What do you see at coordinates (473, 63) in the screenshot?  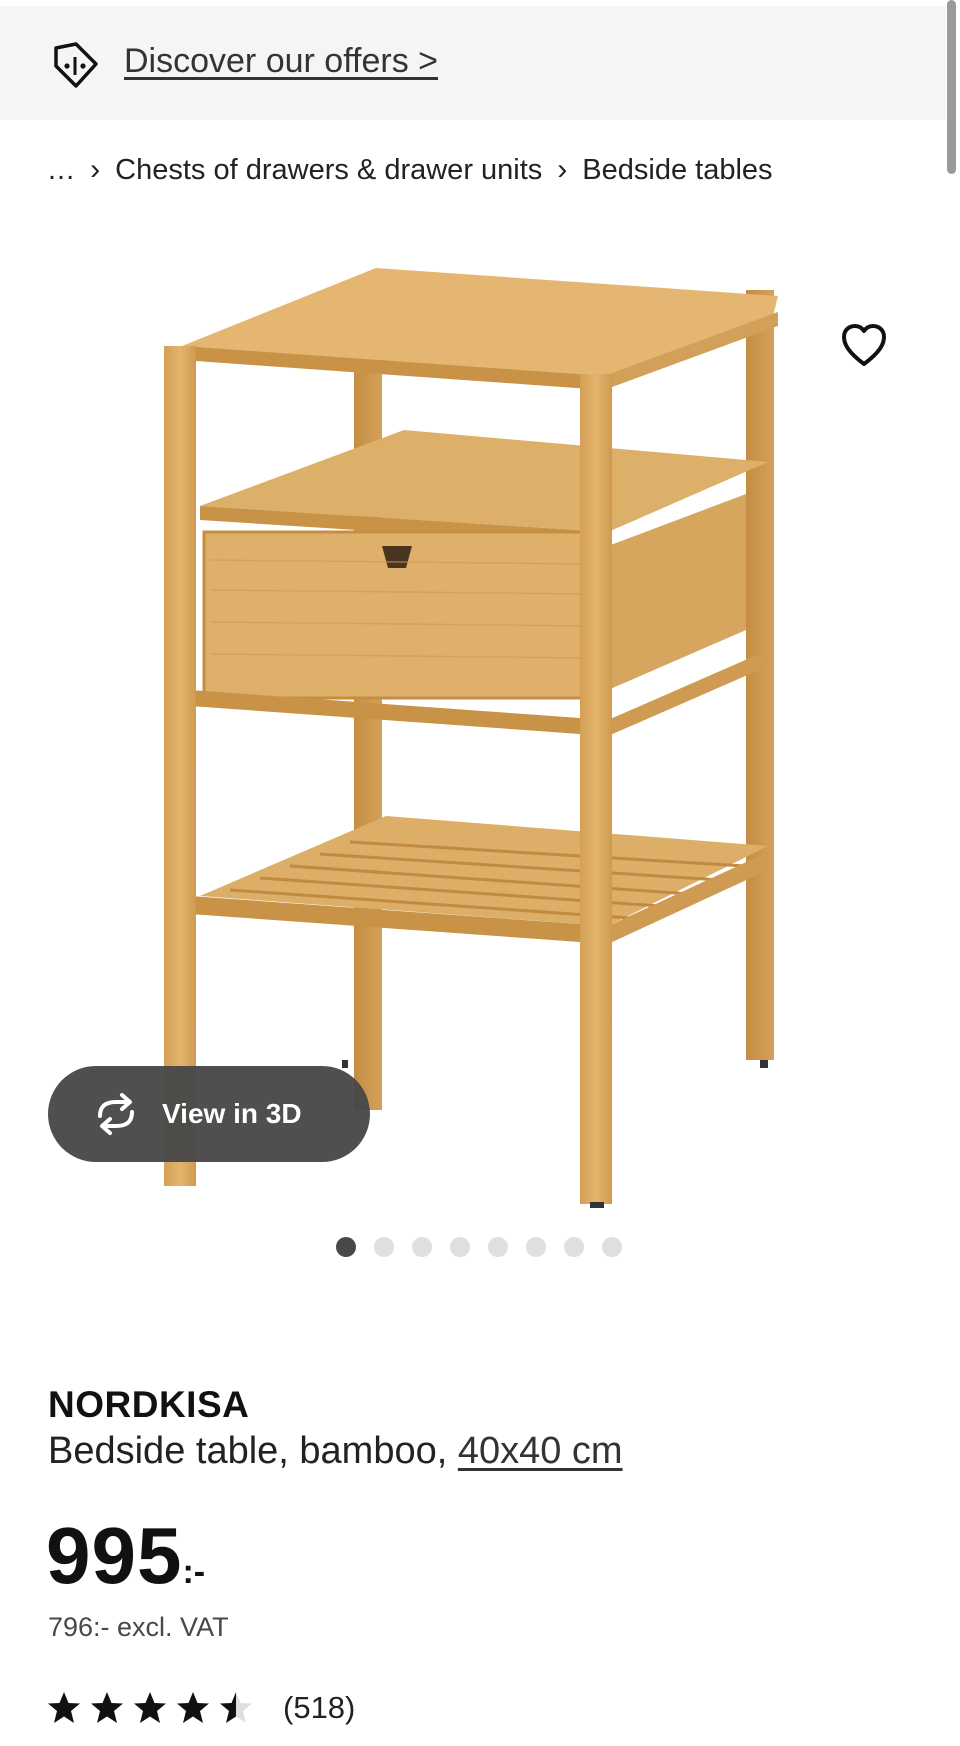 I see `offers-banner: Discover our offers >` at bounding box center [473, 63].